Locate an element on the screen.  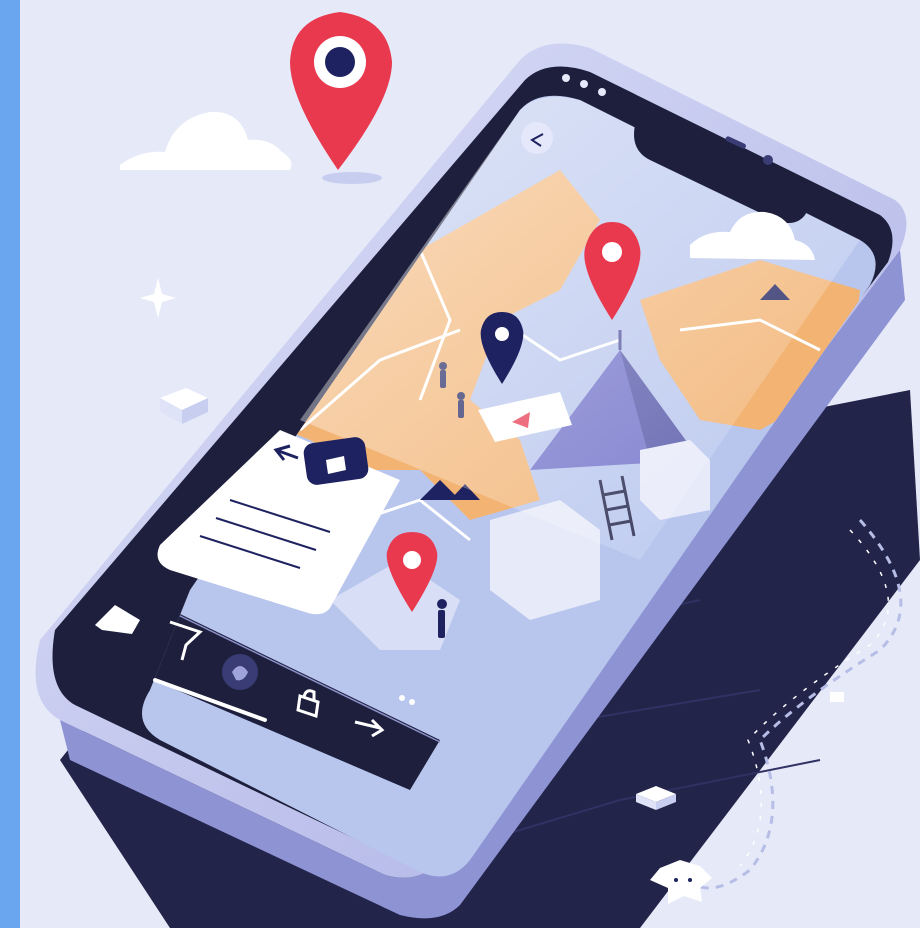
cloud-left is located at coordinates (206, 140).